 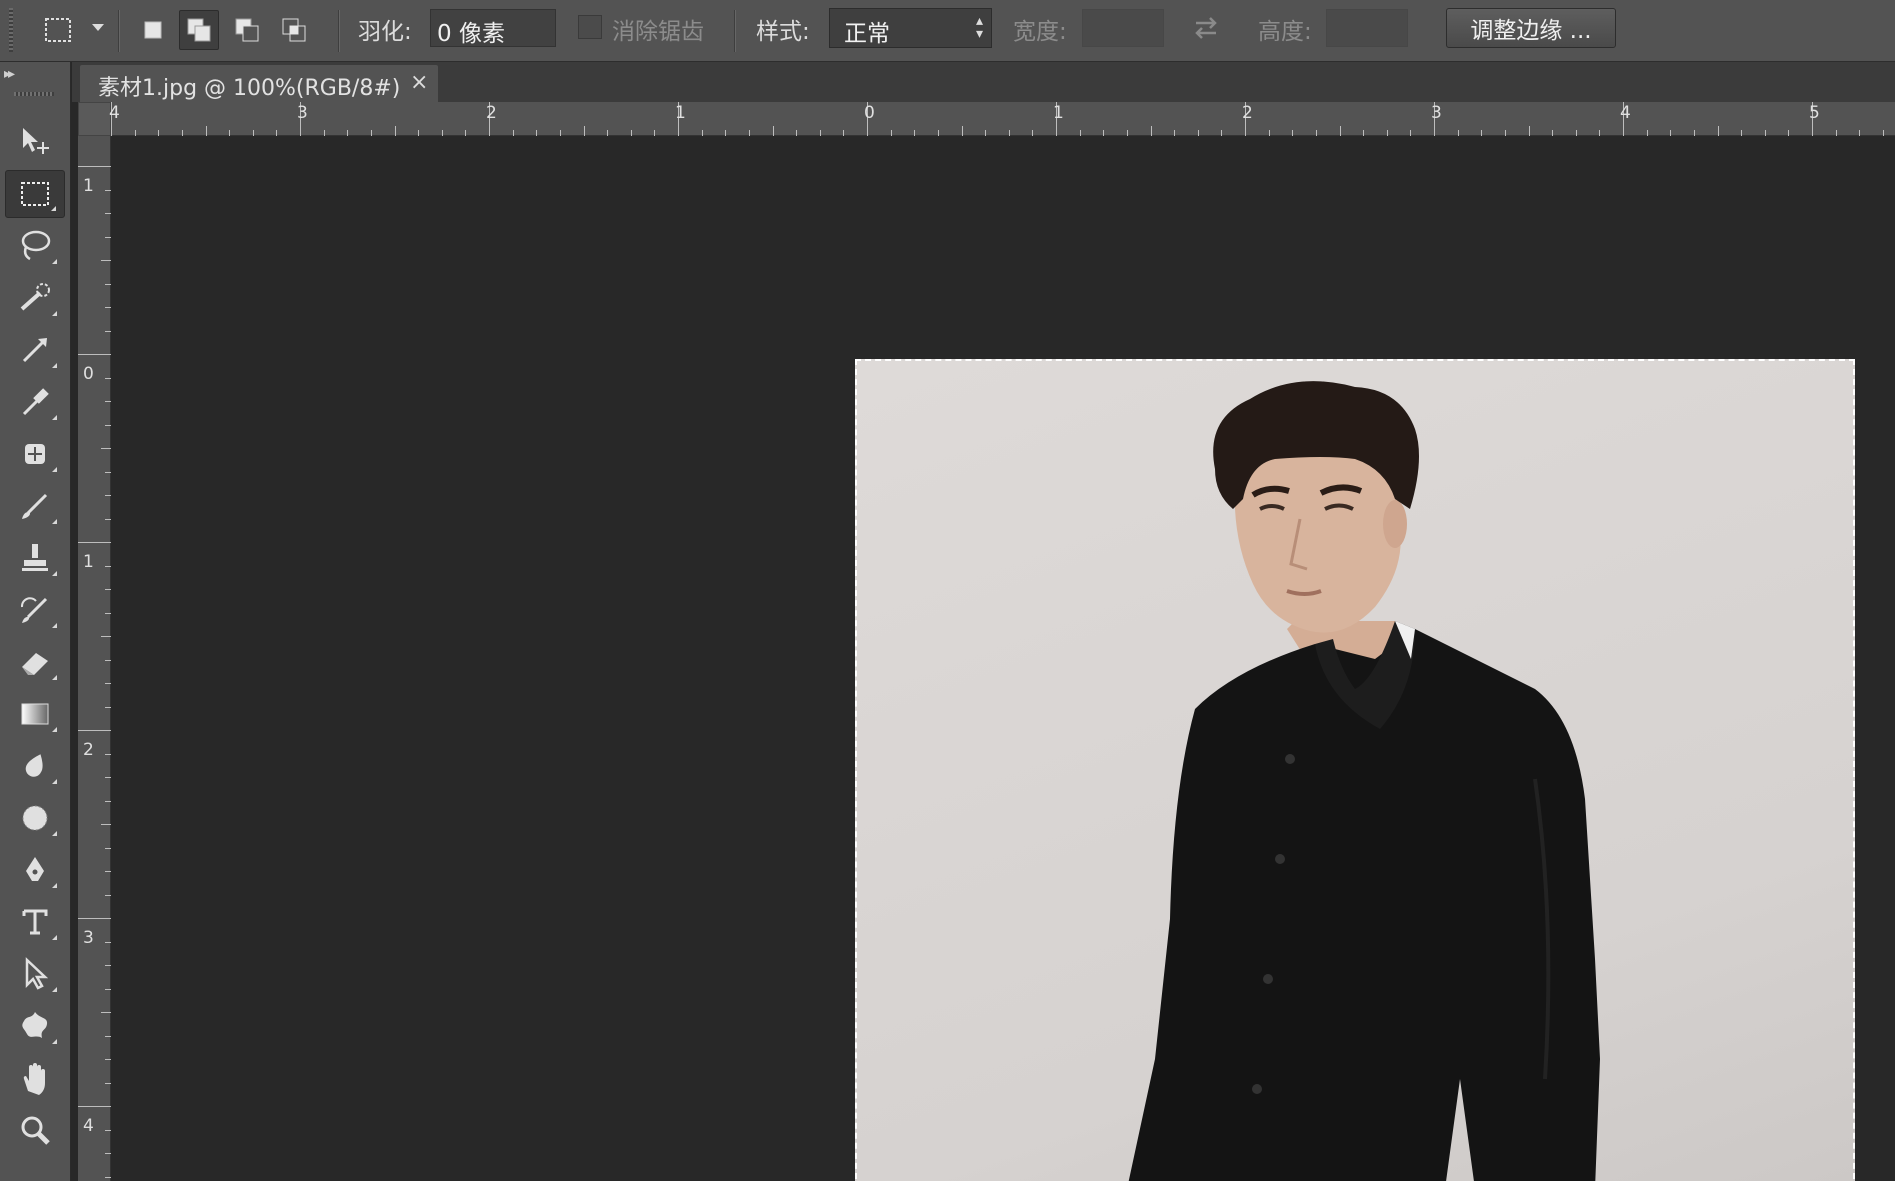 I want to click on antialias-label: 消除锯齿, so click(x=658, y=32).